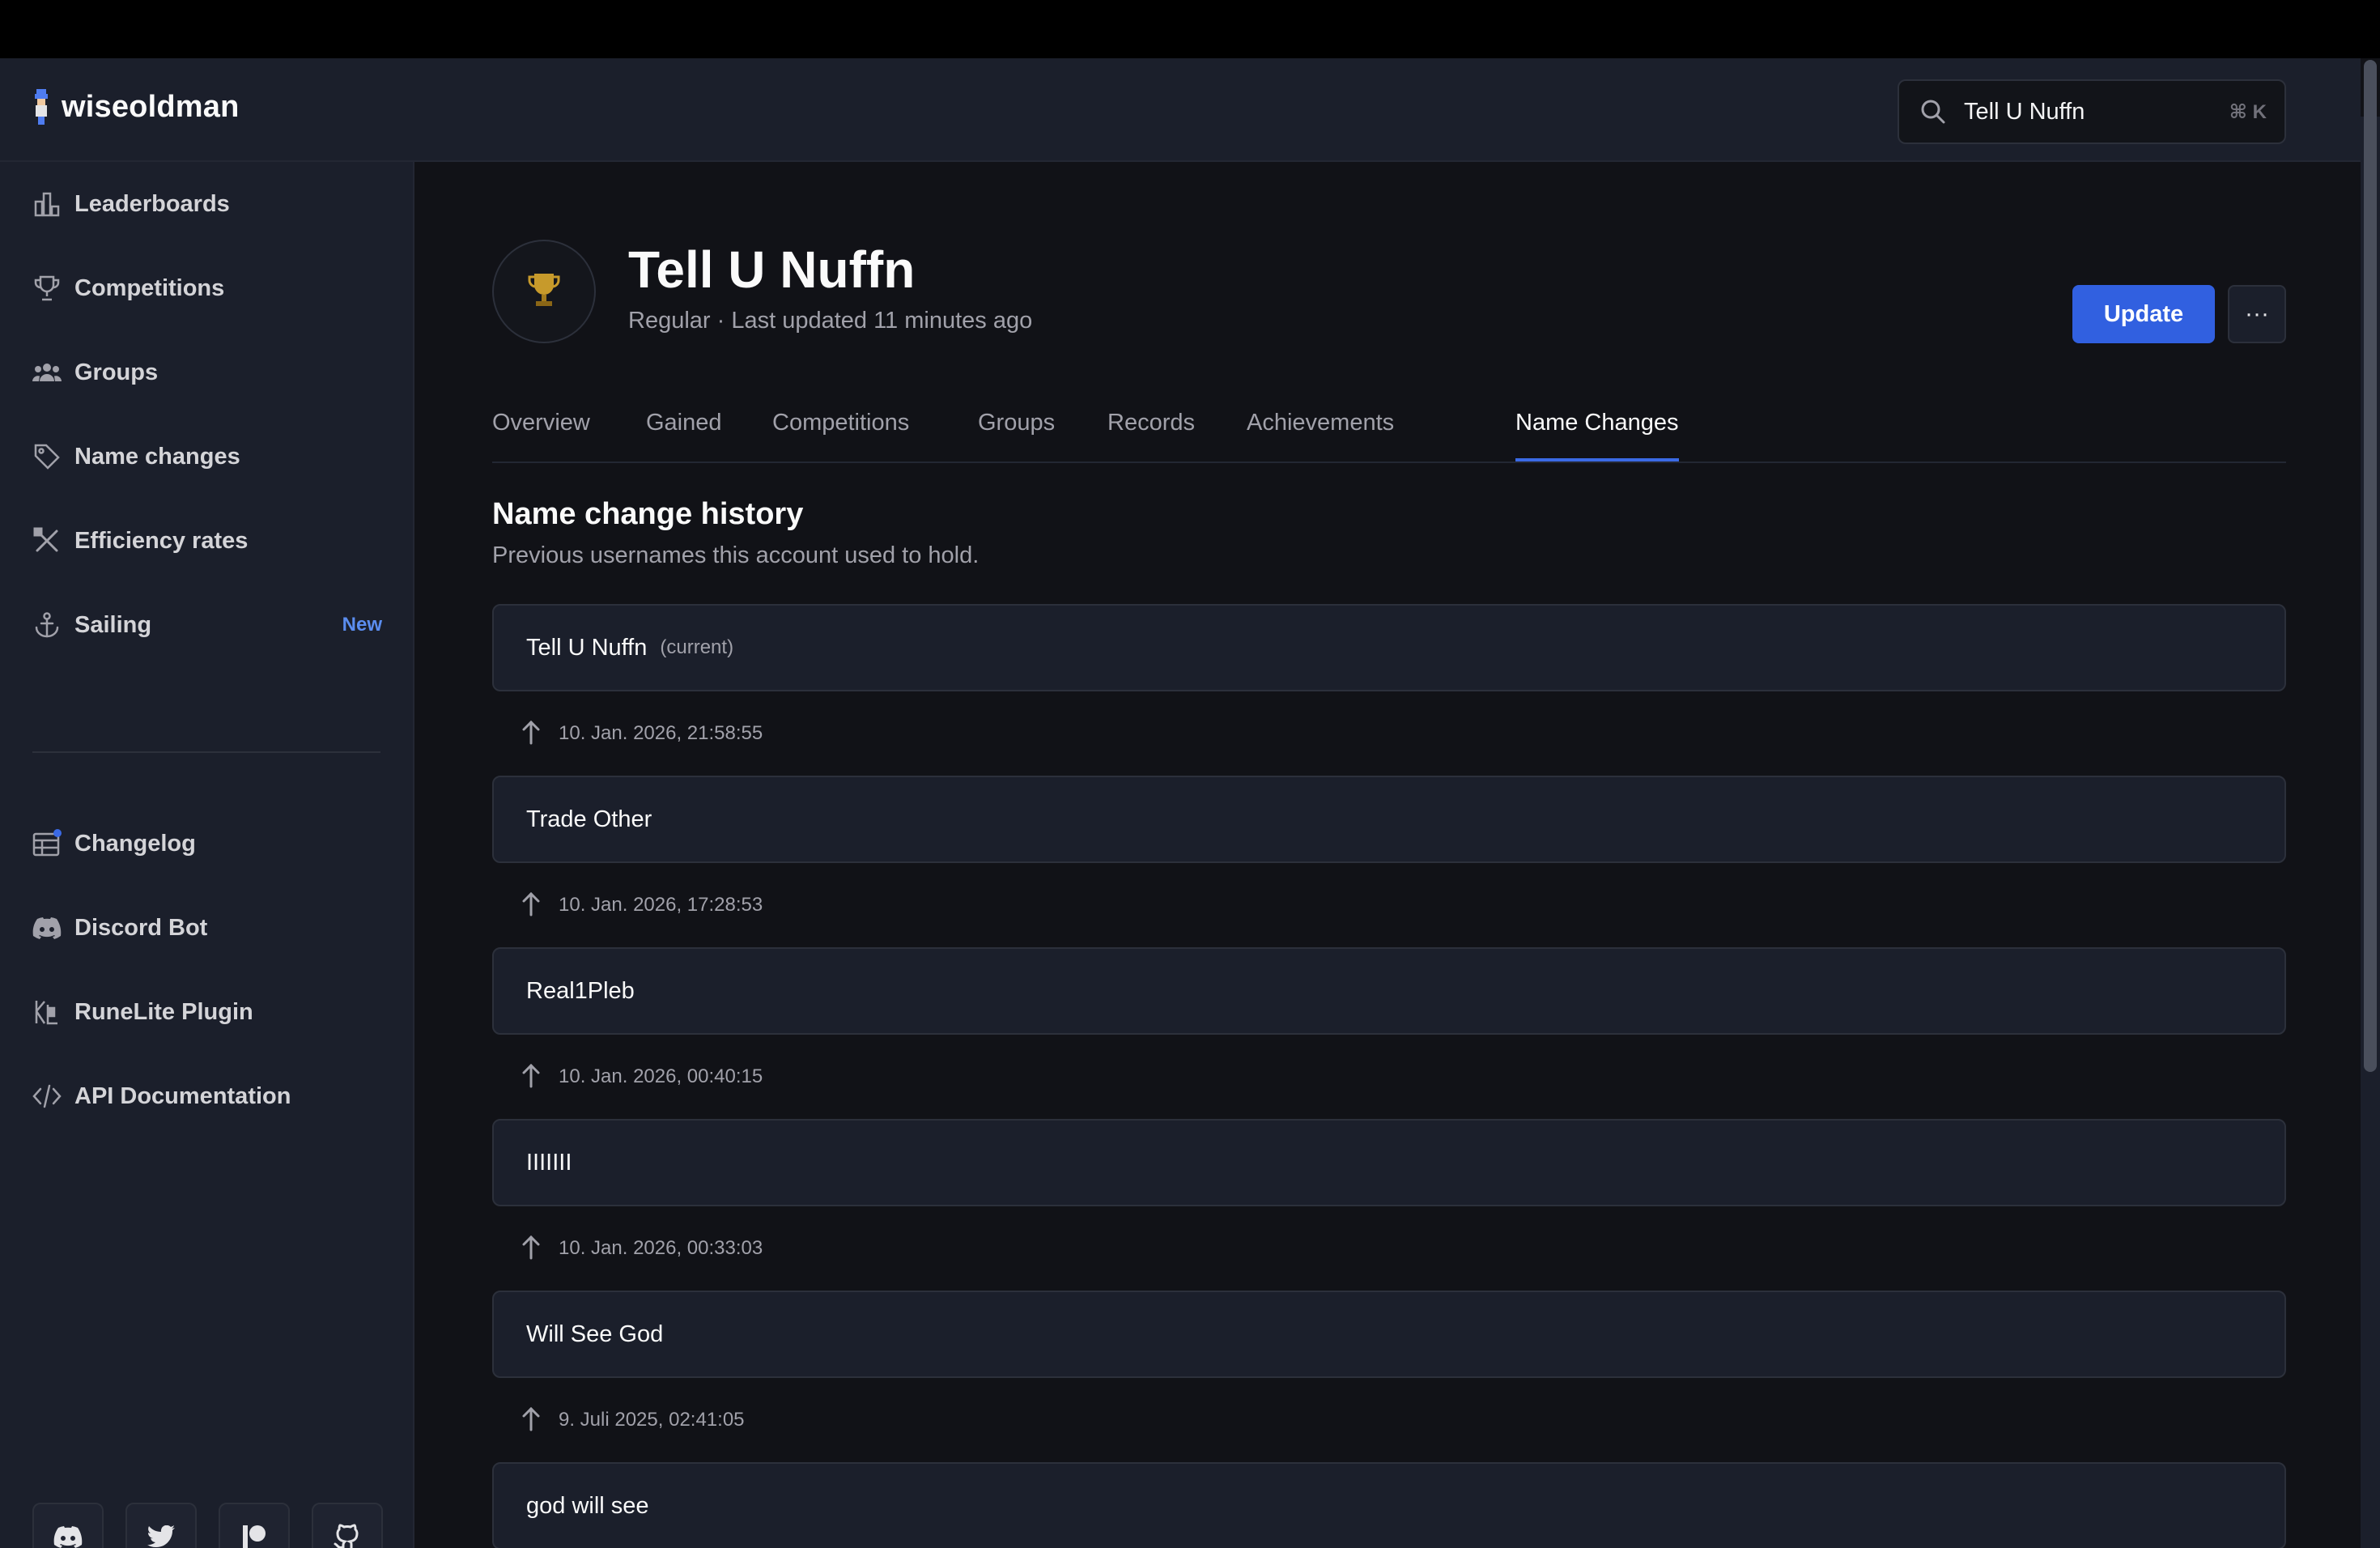  What do you see at coordinates (661, 905) in the screenshot?
I see `change-date: 10. Jan. 2026, 17:28:53` at bounding box center [661, 905].